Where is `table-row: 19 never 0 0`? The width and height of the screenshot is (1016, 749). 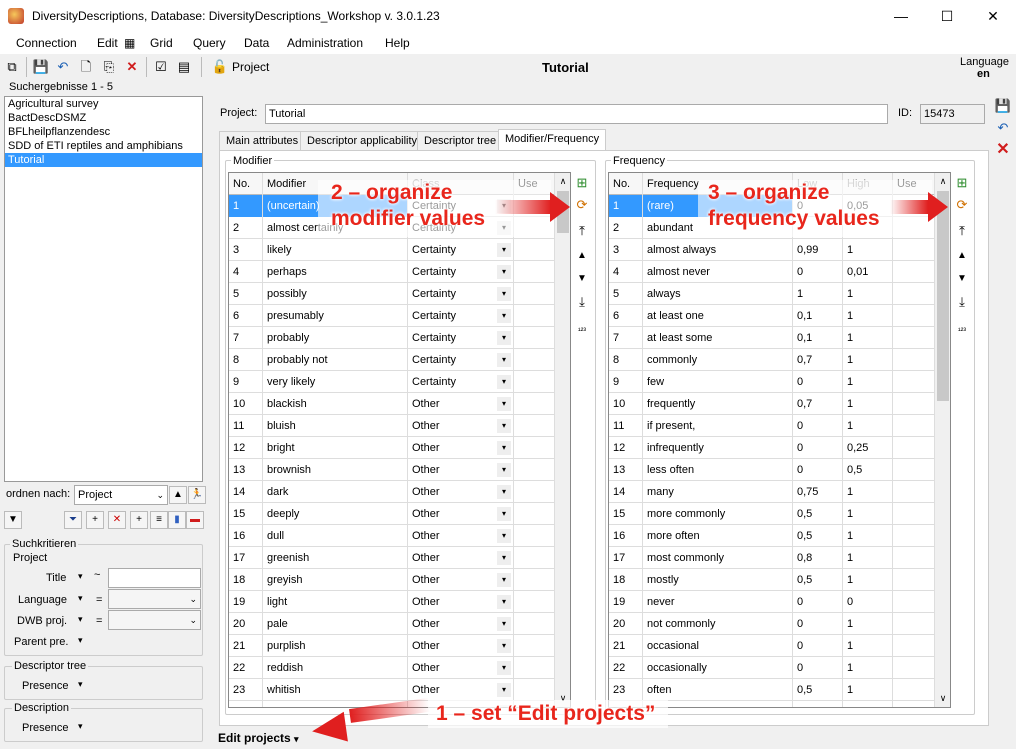 table-row: 19 never 0 0 is located at coordinates (772, 602).